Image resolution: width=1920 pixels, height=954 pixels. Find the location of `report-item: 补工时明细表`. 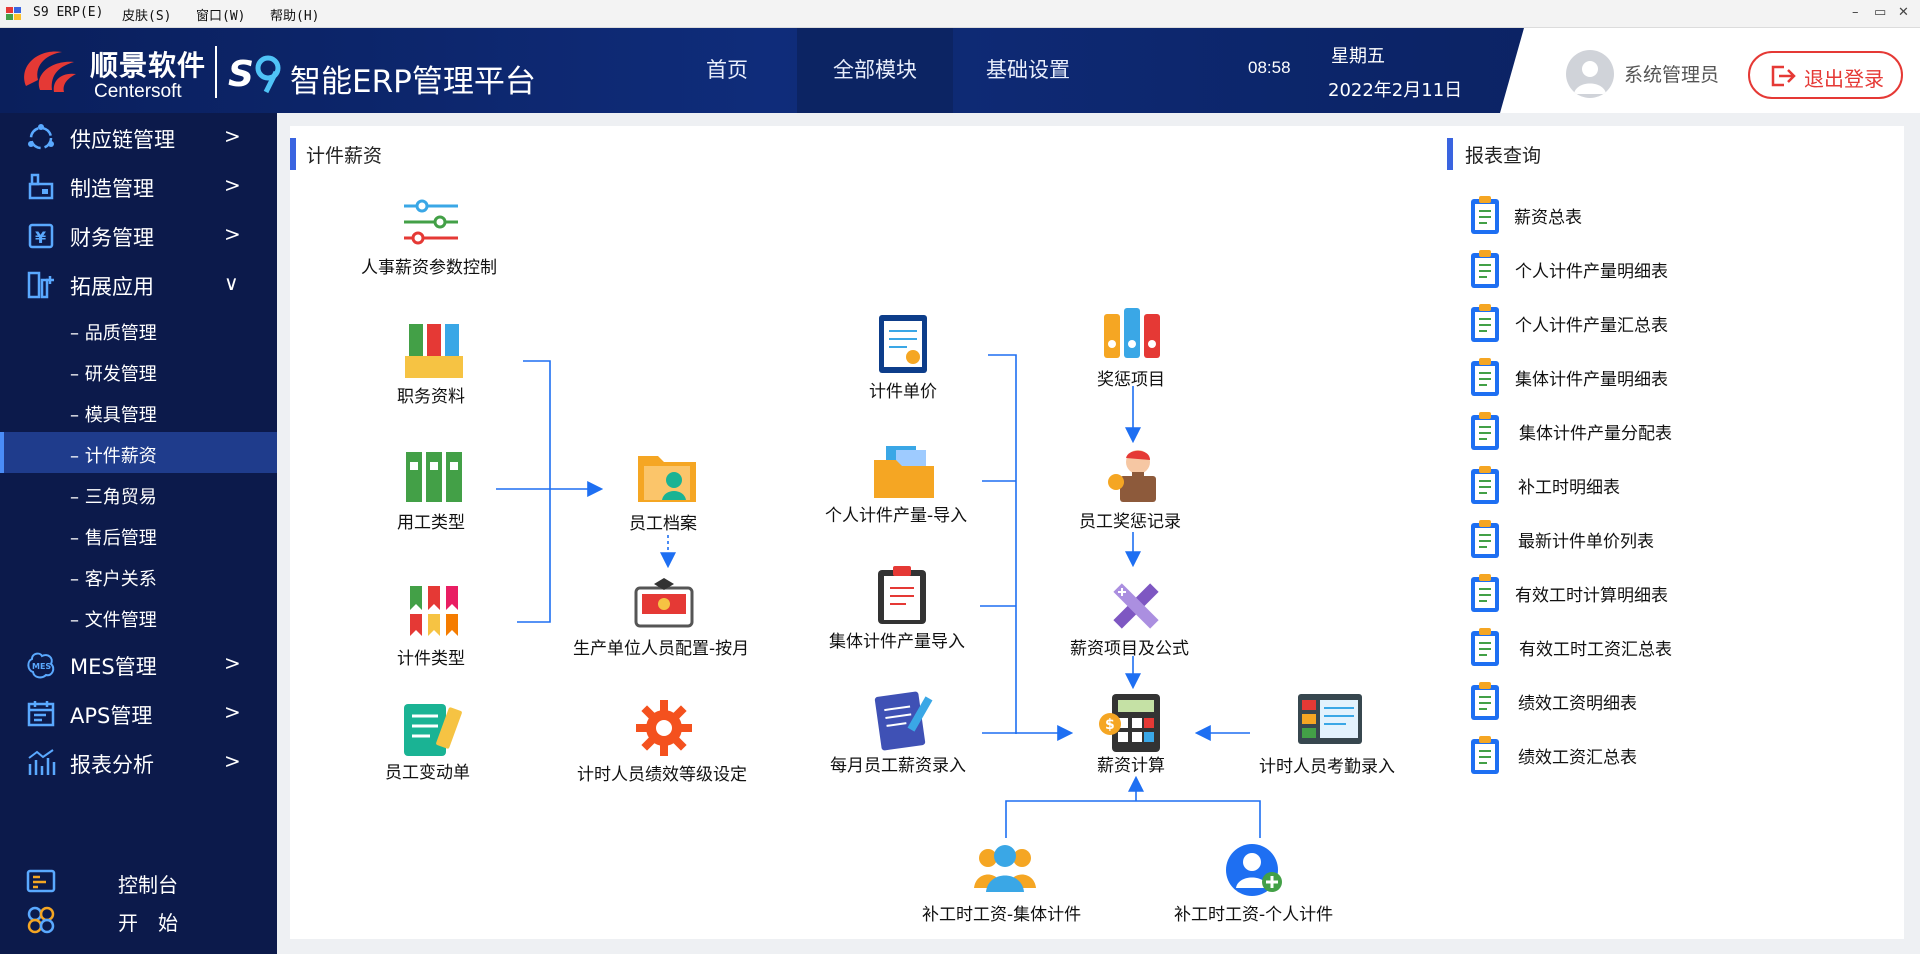

report-item: 补工时明细表 is located at coordinates (1668, 486).